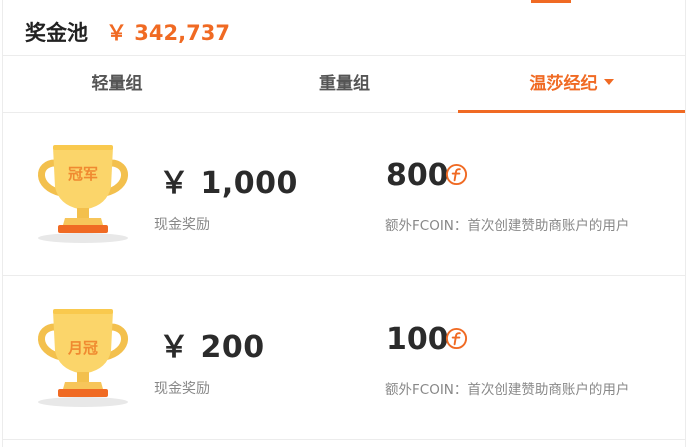 The width and height of the screenshot is (691, 447). I want to click on trophy-text: 月冠, so click(82, 348).